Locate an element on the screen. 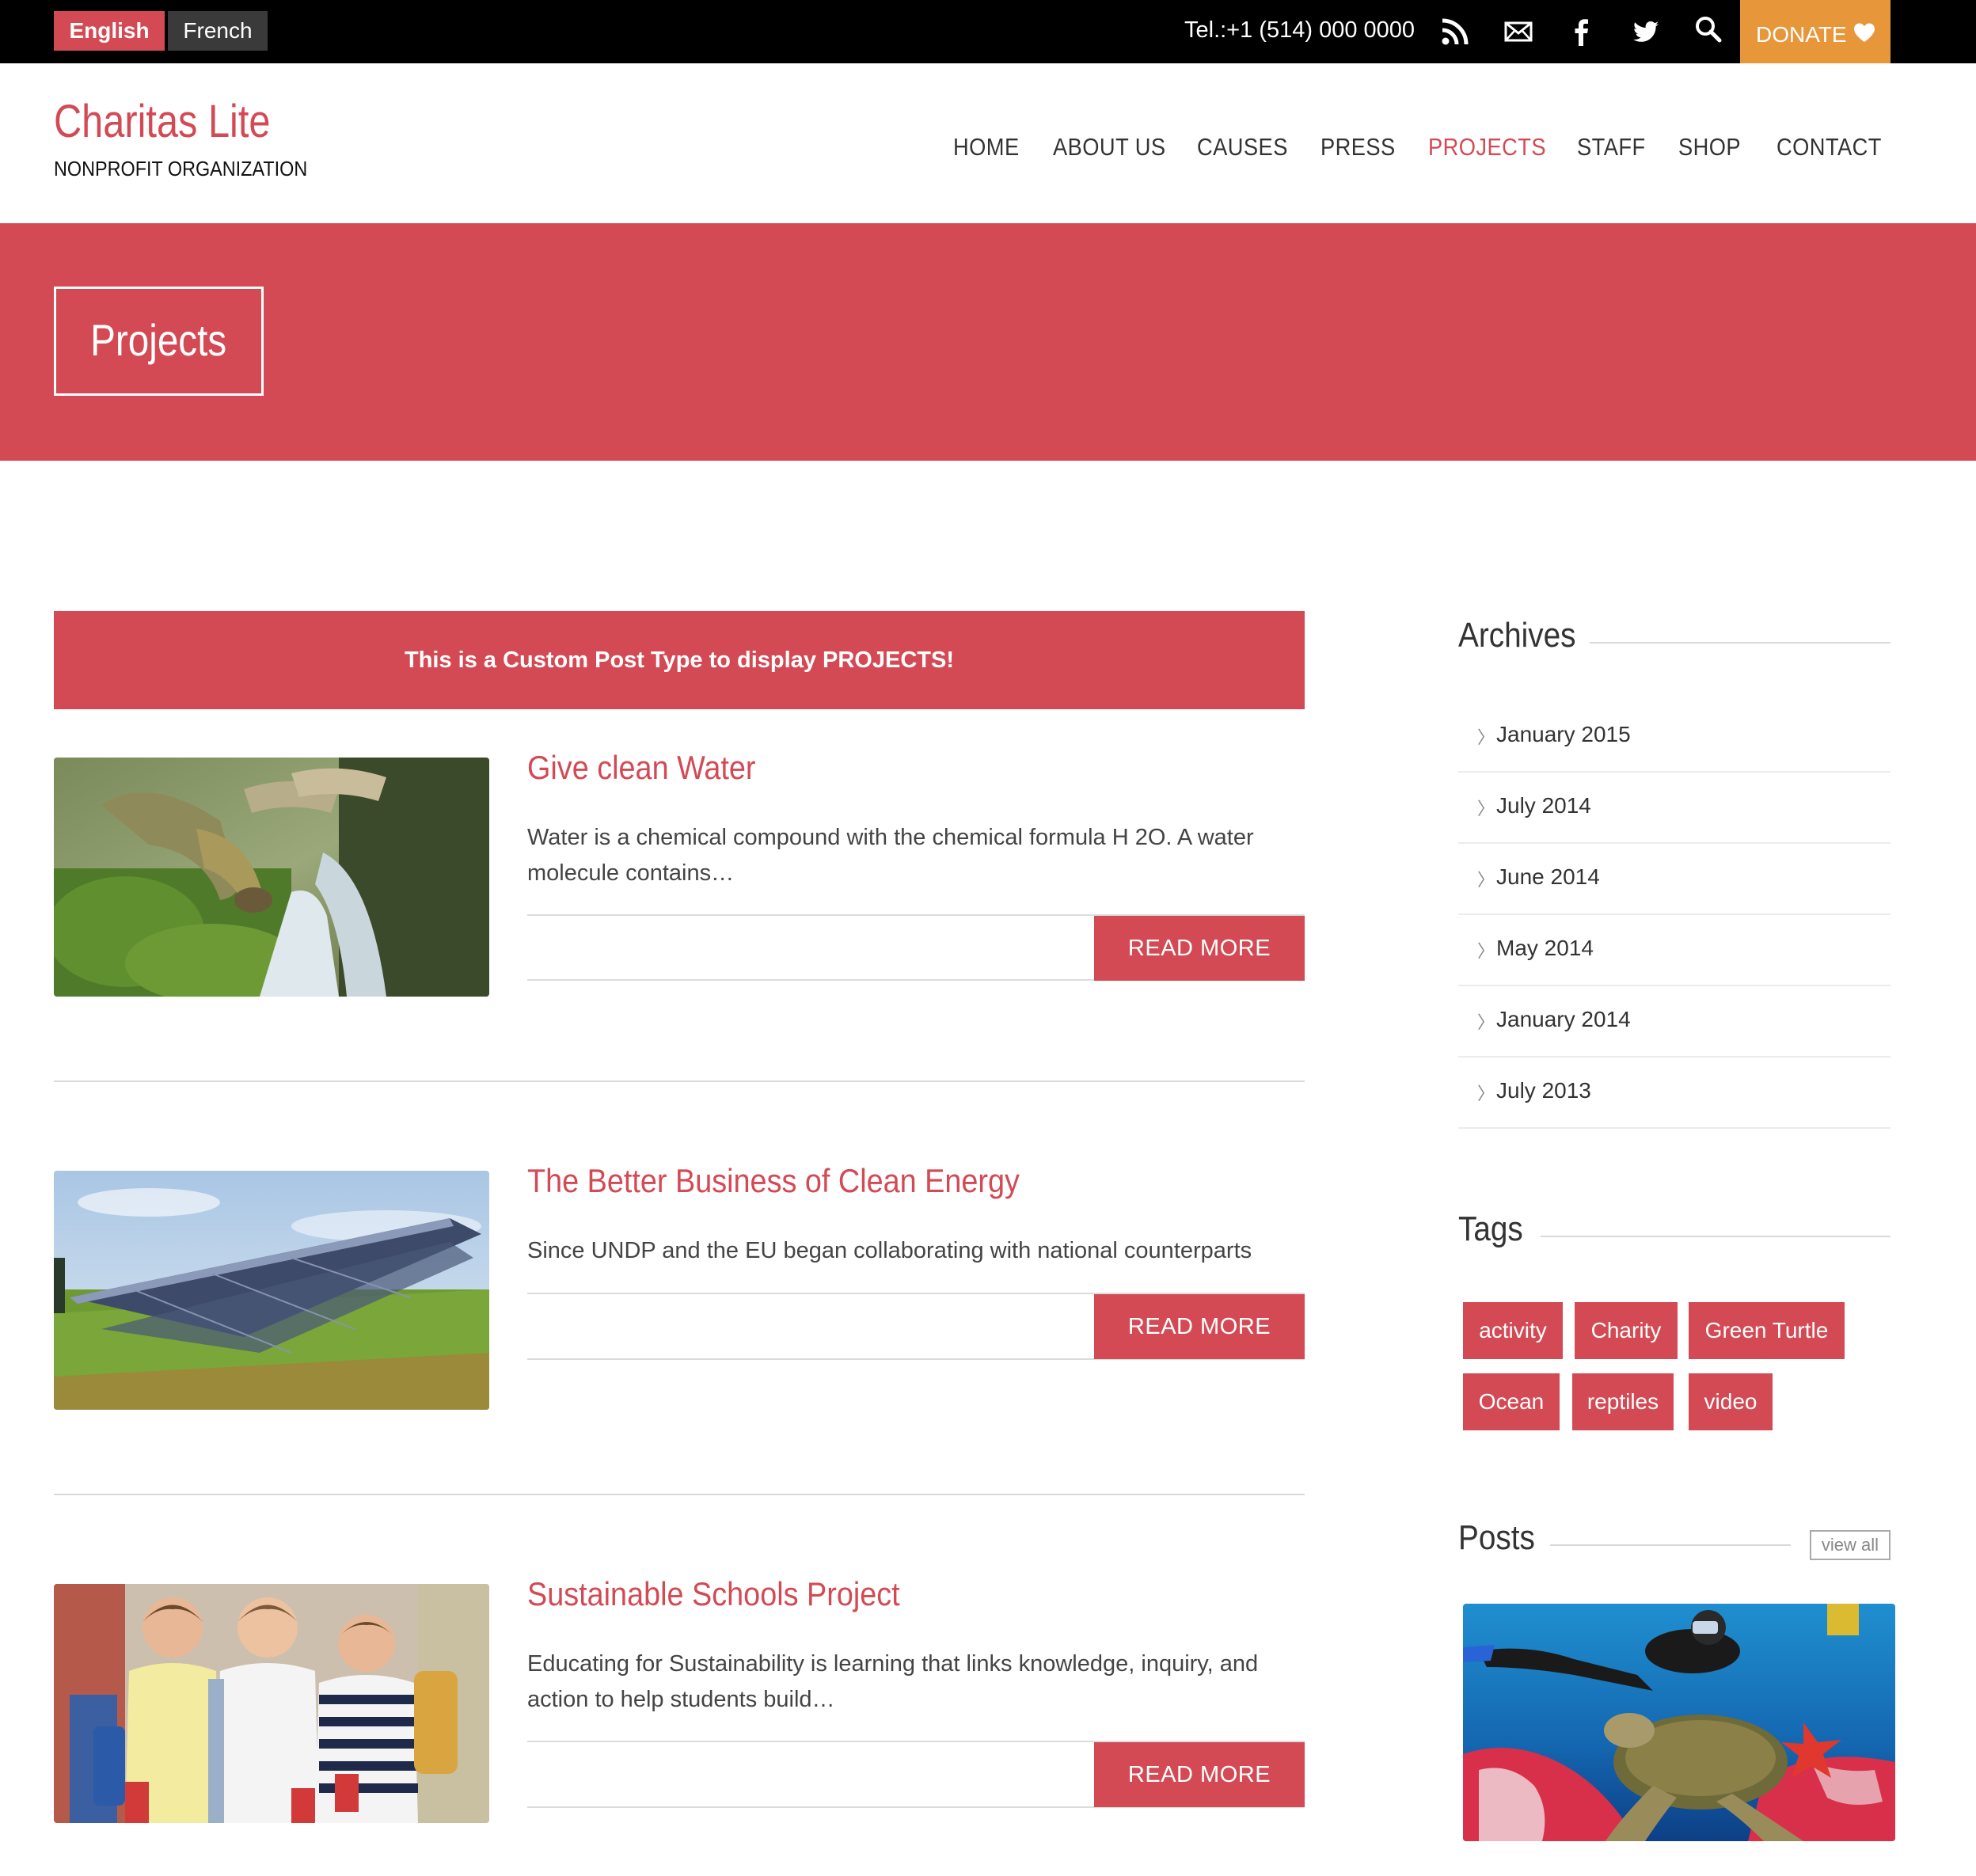  search-icon is located at coordinates (1708, 30).